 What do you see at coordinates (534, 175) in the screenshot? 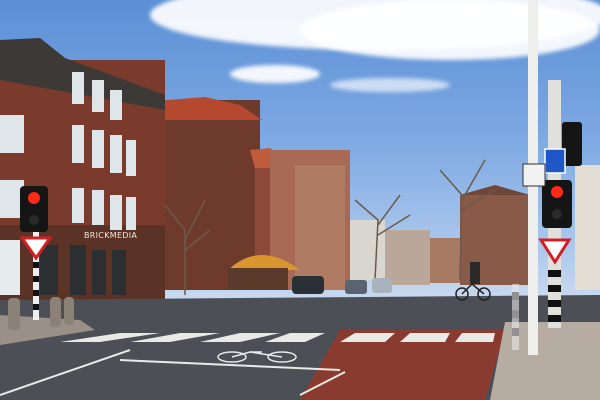
I see `speed-limit-sign-icon` at bounding box center [534, 175].